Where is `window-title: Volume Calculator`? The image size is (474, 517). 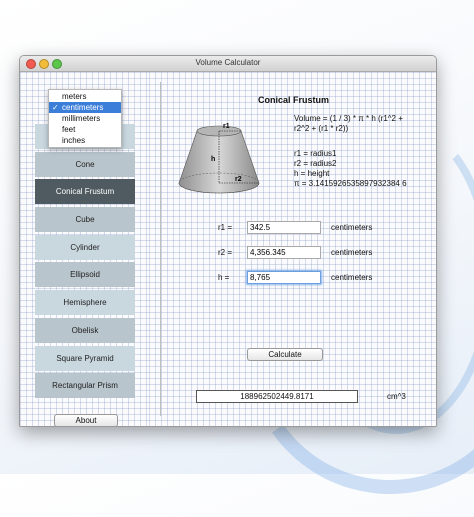 window-title: Volume Calculator is located at coordinates (228, 62).